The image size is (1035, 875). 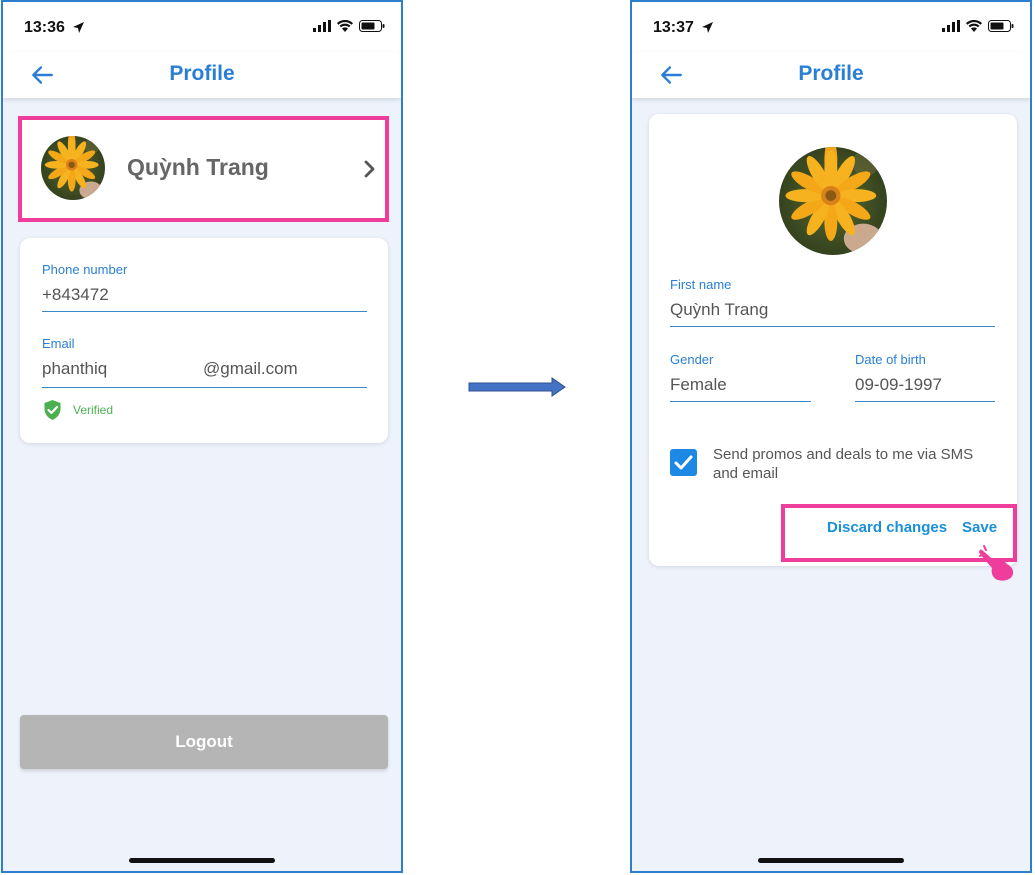 What do you see at coordinates (683, 28) in the screenshot?
I see `status-time: 13:37` at bounding box center [683, 28].